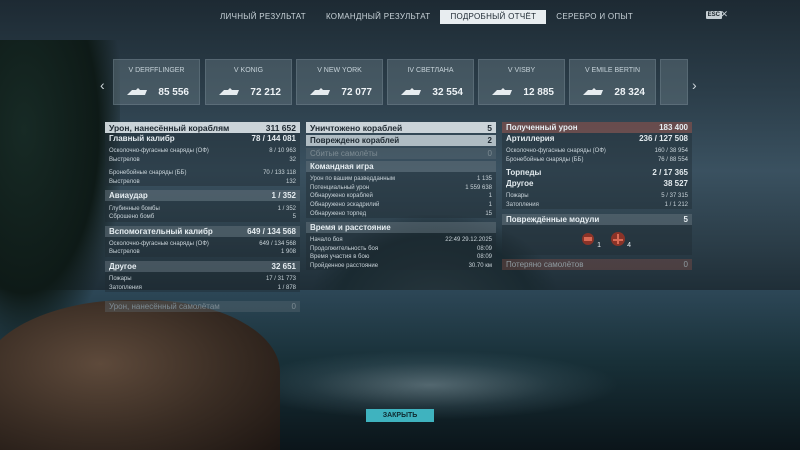 The height and width of the screenshot is (450, 800). What do you see at coordinates (401, 153) in the screenshot?
I see `planes-shot-down-row: Сбитые самолёты 0` at bounding box center [401, 153].